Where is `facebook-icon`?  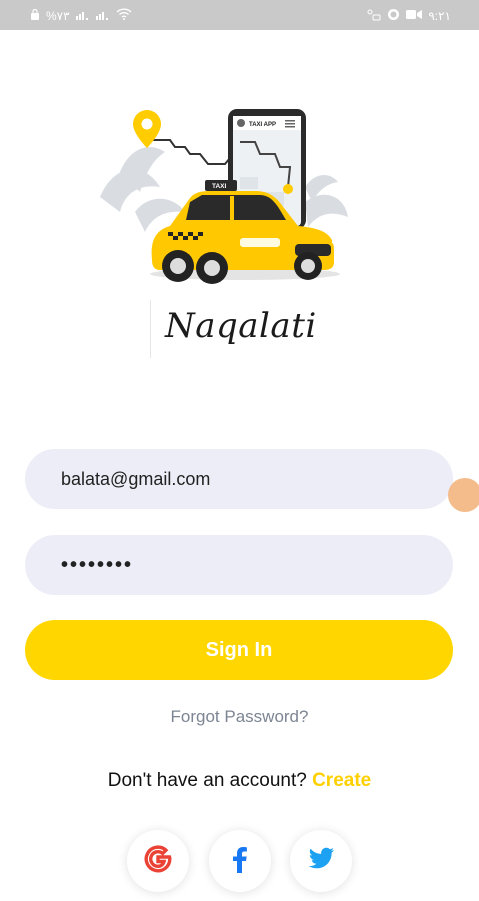
facebook-icon is located at coordinates (240, 861).